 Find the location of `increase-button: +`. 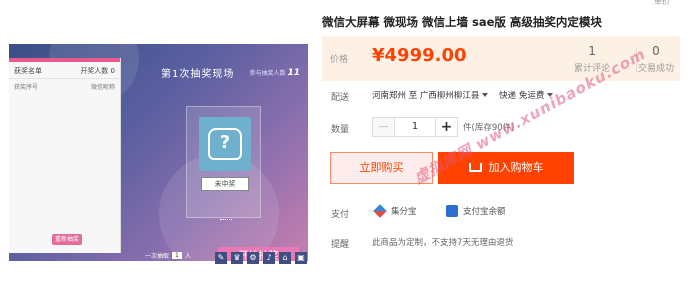

increase-button: + is located at coordinates (446, 127).